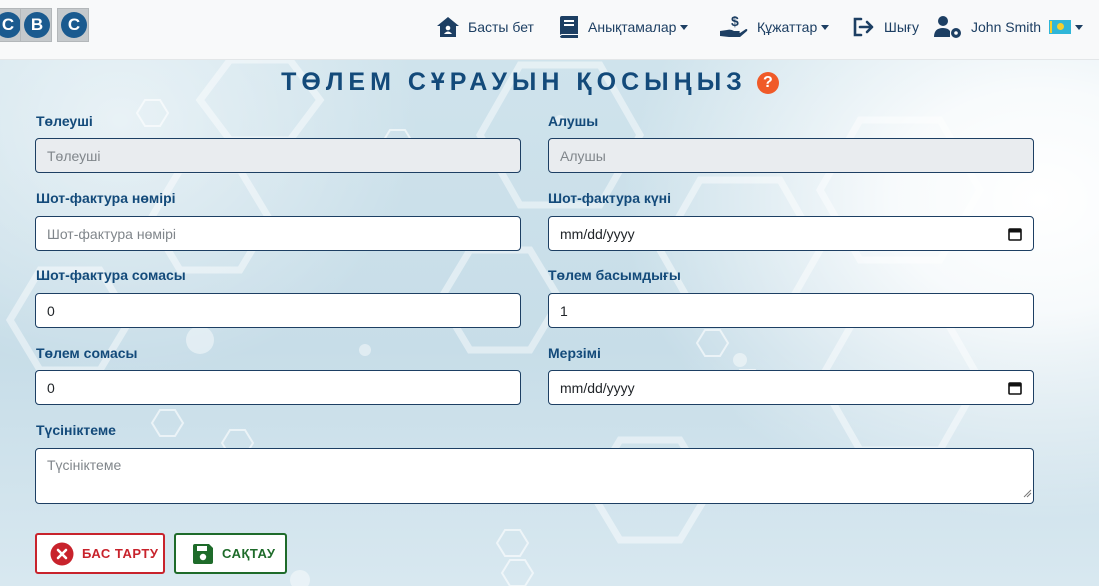  What do you see at coordinates (51, 310) in the screenshot?
I see `invoice-amount-value: 0` at bounding box center [51, 310].